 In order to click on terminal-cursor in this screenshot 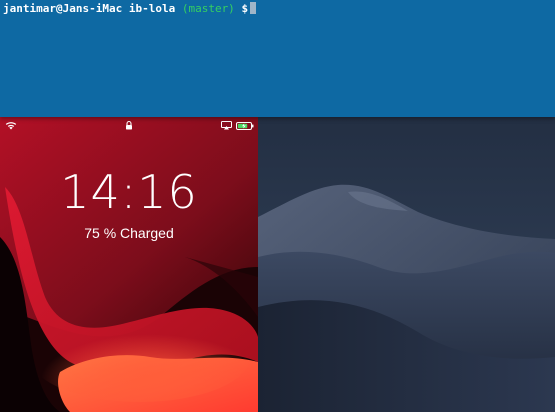, I will do `click(253, 8)`.